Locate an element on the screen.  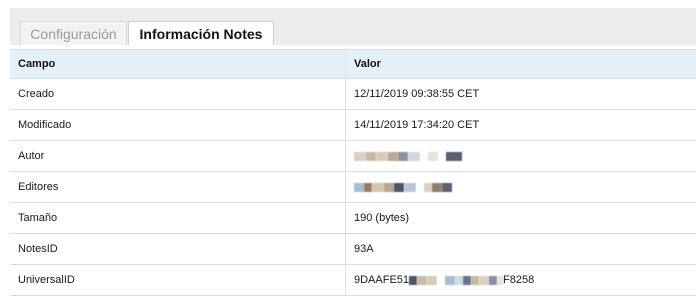
table-row: Editores is located at coordinates (353, 187).